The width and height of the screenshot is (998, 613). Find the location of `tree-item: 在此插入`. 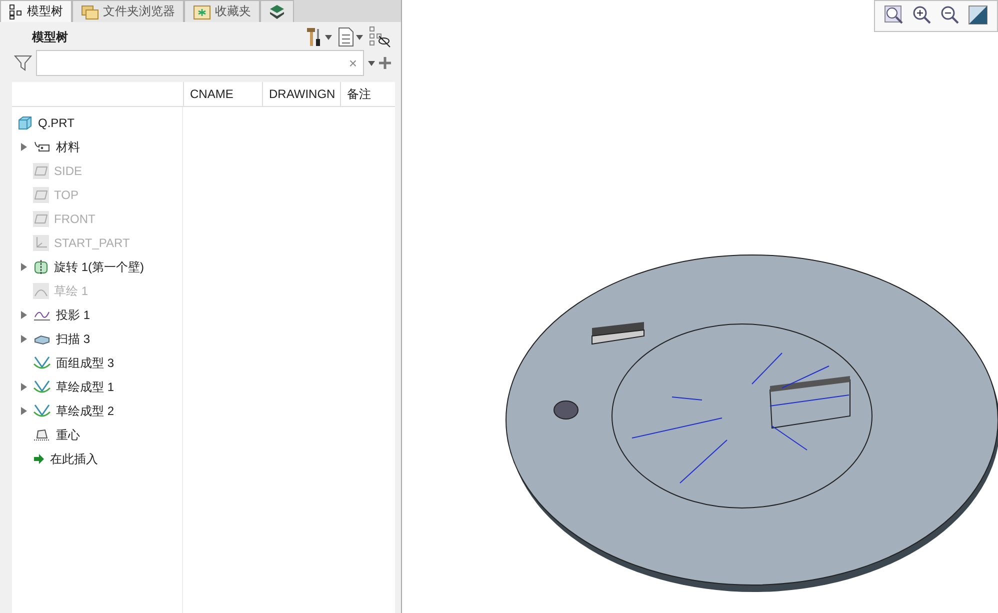

tree-item: 在此插入 is located at coordinates (74, 459).